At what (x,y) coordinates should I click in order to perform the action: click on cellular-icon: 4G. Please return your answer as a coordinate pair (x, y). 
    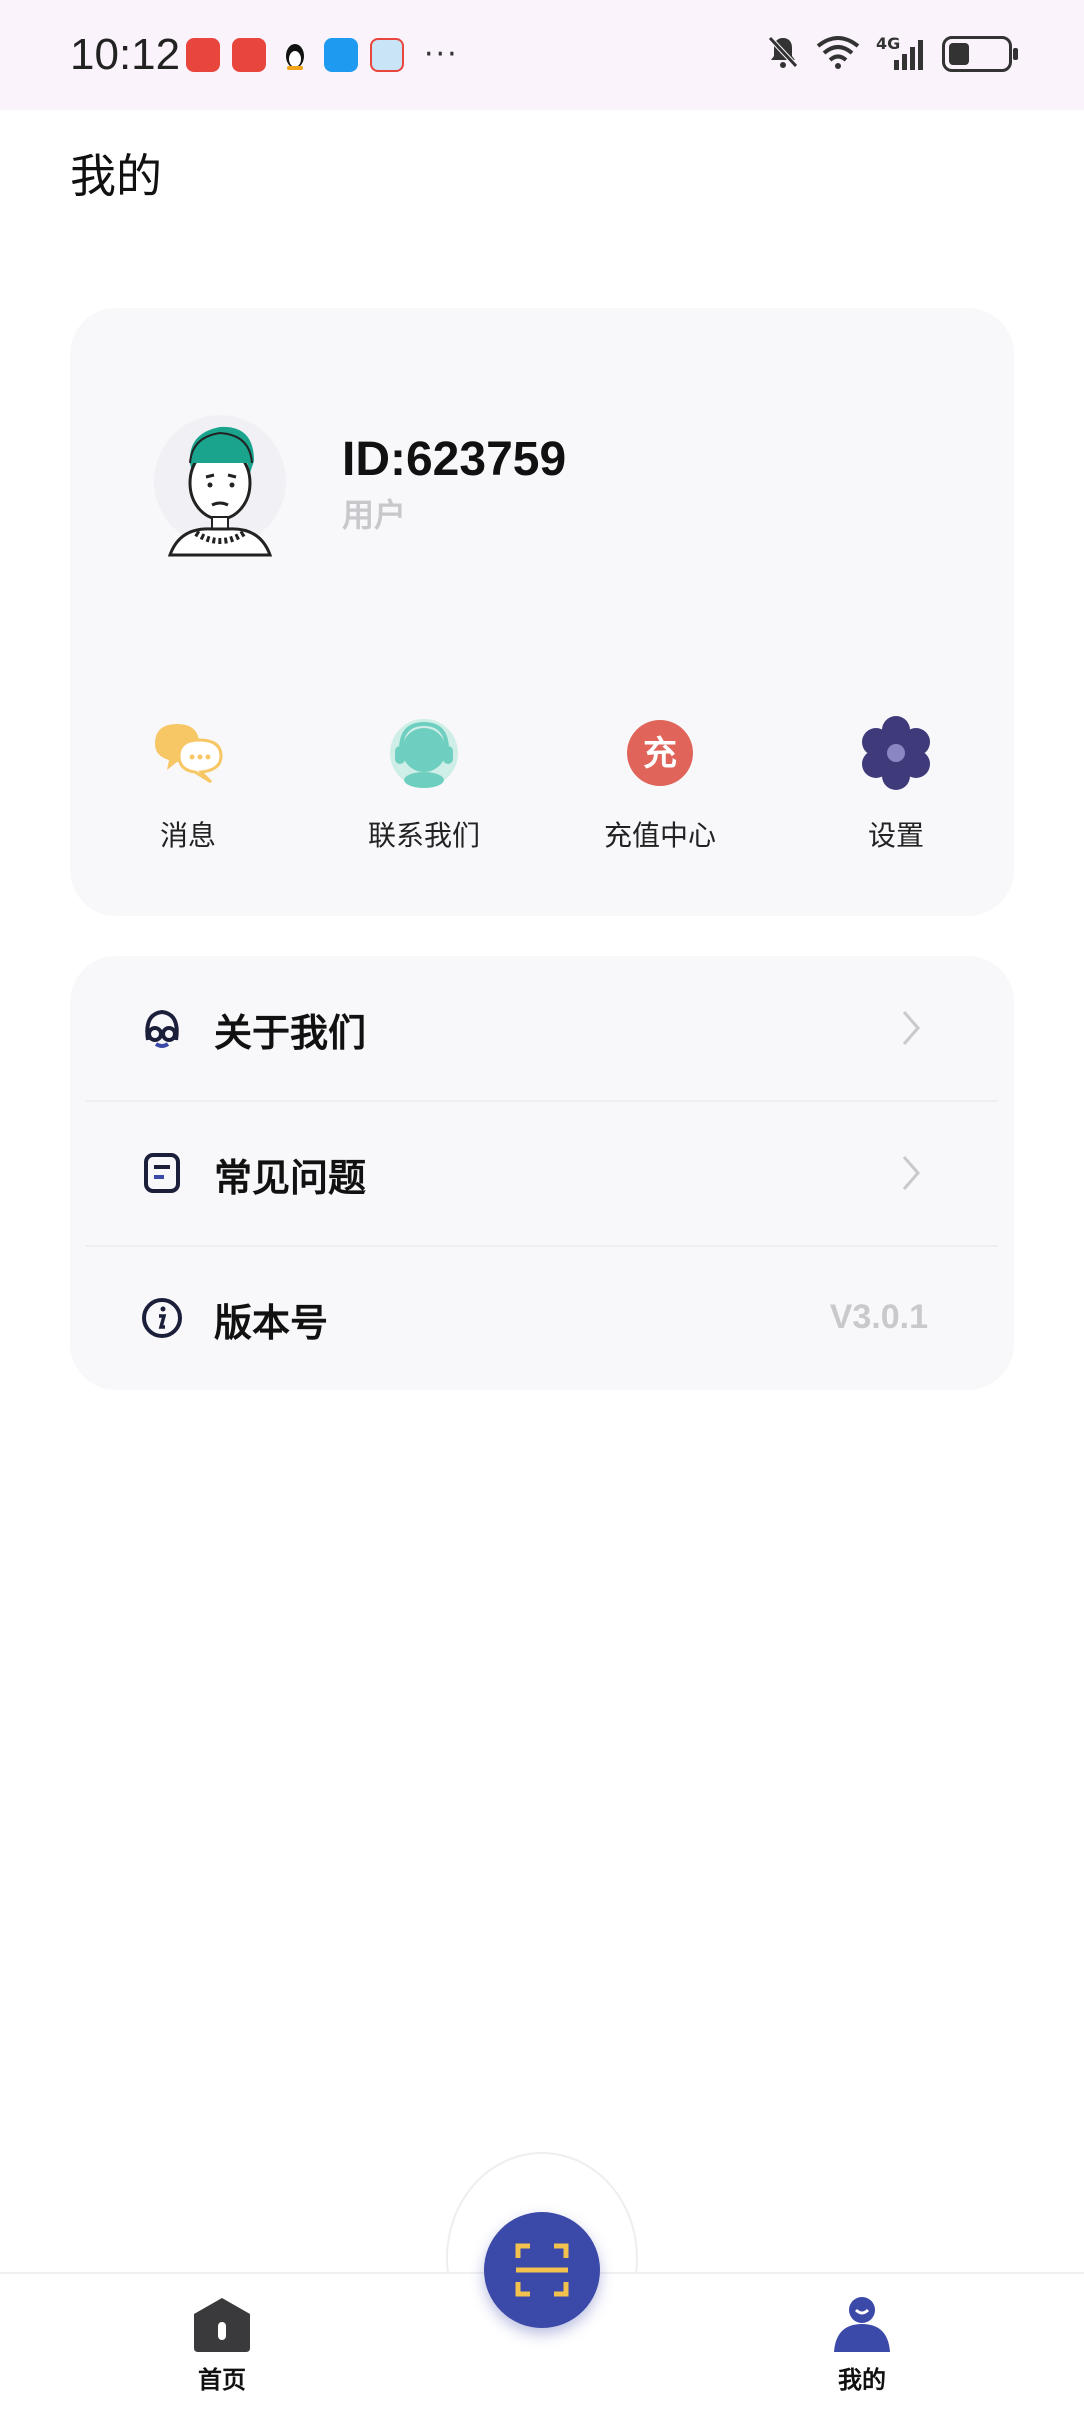
    Looking at the image, I should click on (901, 53).